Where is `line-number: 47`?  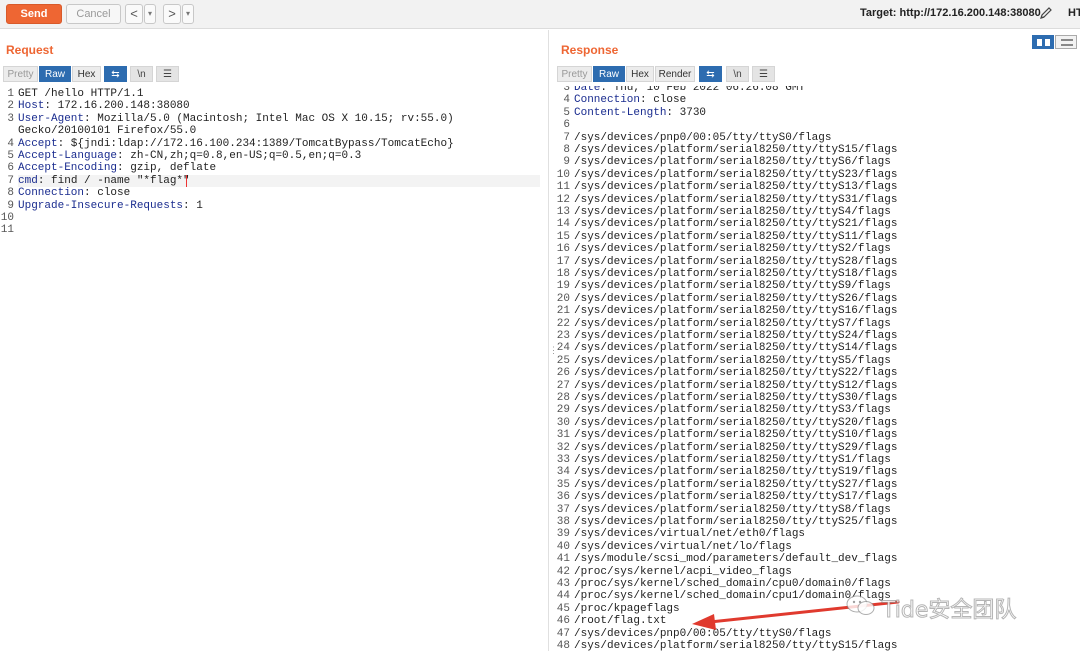
line-number: 47 is located at coordinates (563, 633).